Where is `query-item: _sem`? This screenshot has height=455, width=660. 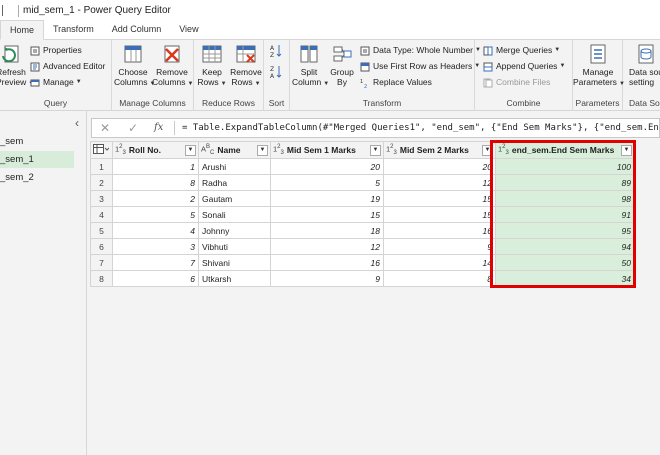 query-item: _sem is located at coordinates (37, 141).